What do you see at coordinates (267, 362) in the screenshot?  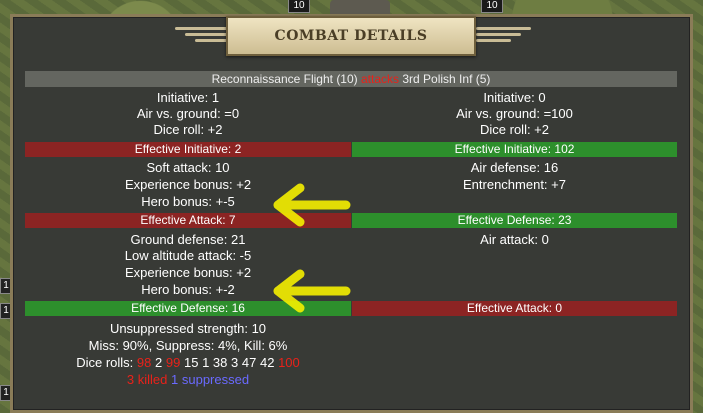 I see `dice-value: 42` at bounding box center [267, 362].